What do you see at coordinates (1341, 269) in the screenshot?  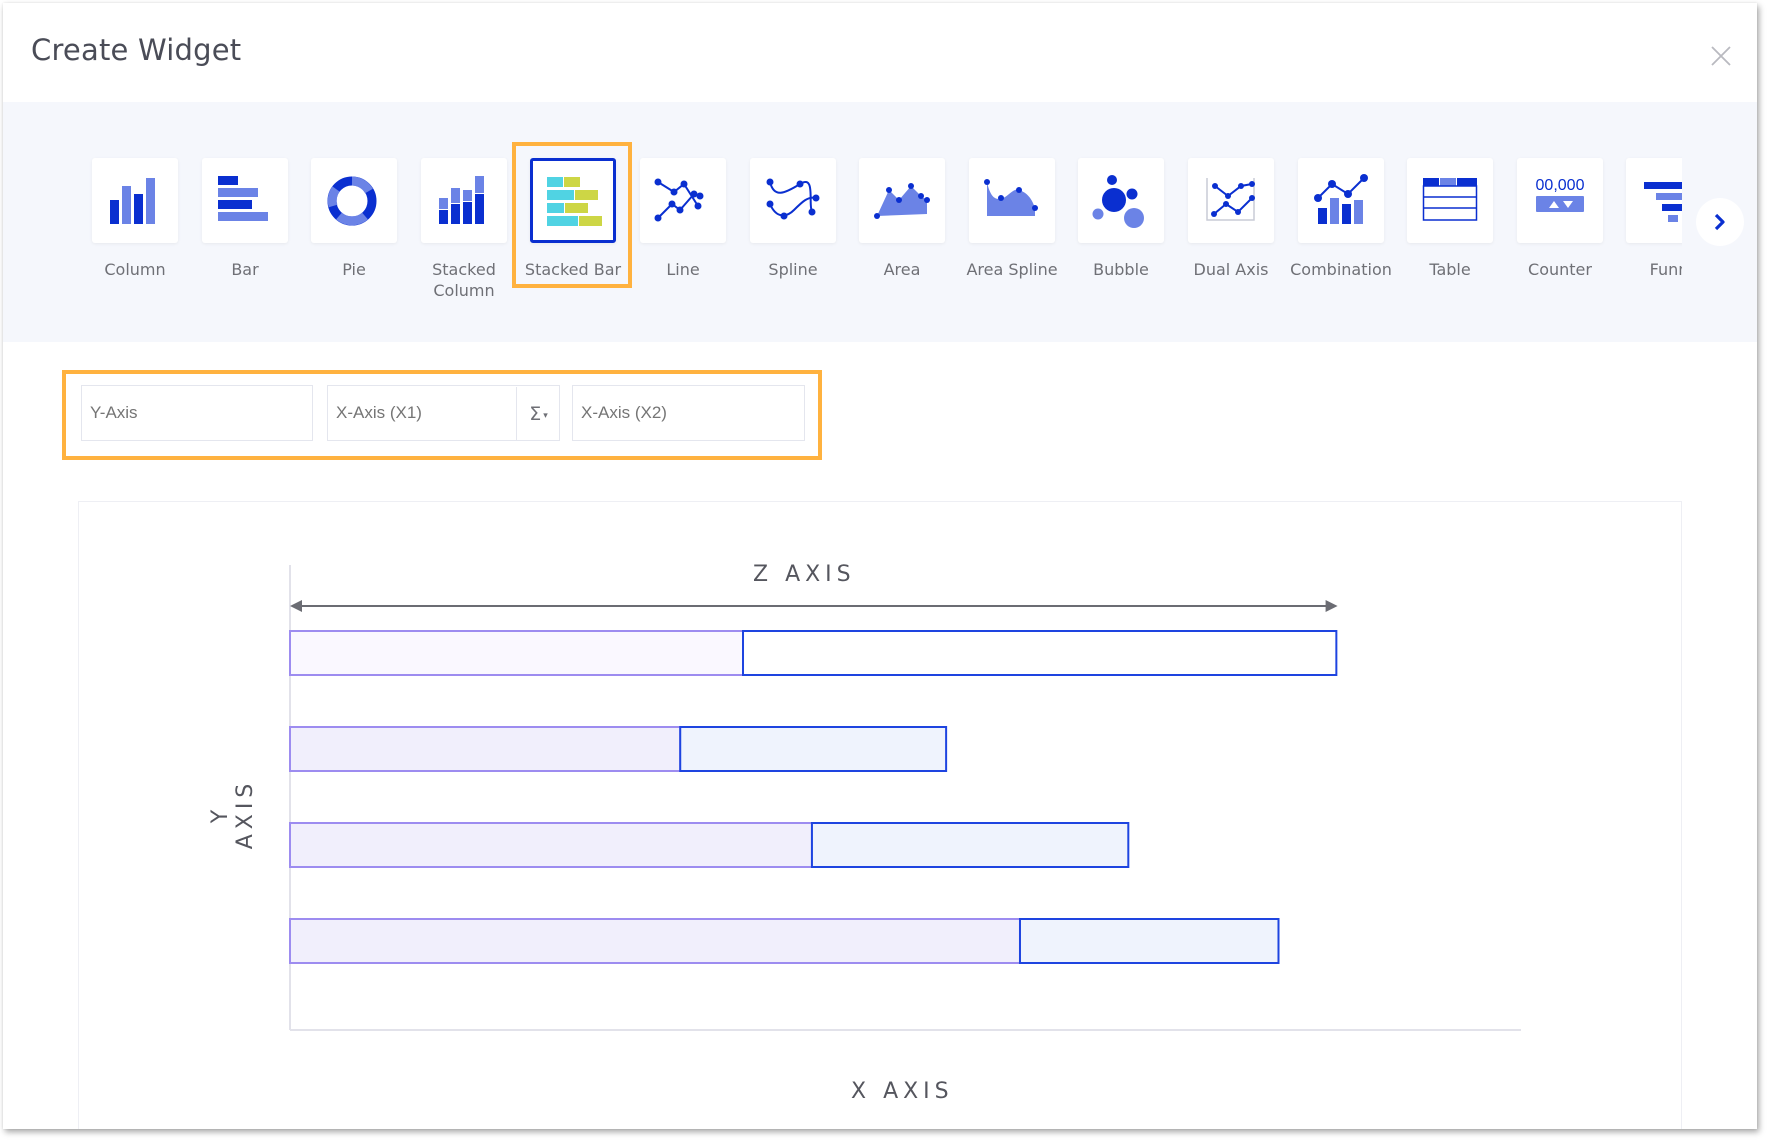 I see `widget-type-label: Combination` at bounding box center [1341, 269].